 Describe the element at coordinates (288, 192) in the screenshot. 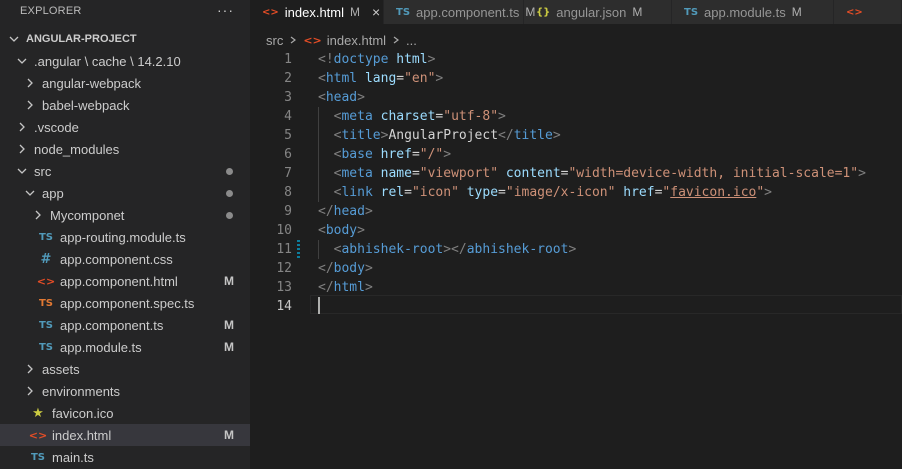

I see `line-number: 8` at that location.